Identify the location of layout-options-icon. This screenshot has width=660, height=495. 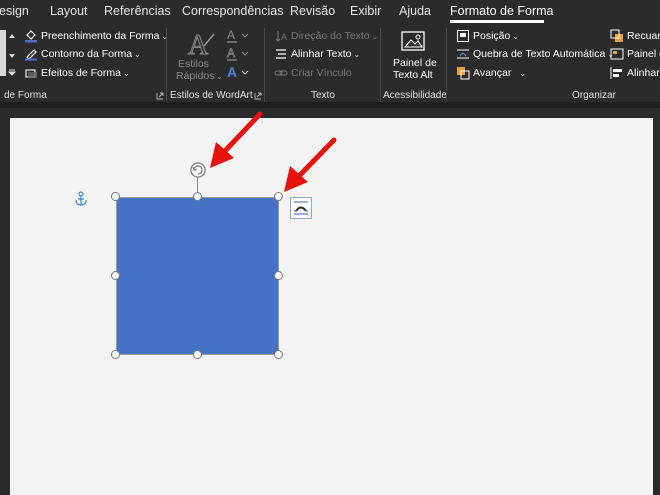
(301, 208).